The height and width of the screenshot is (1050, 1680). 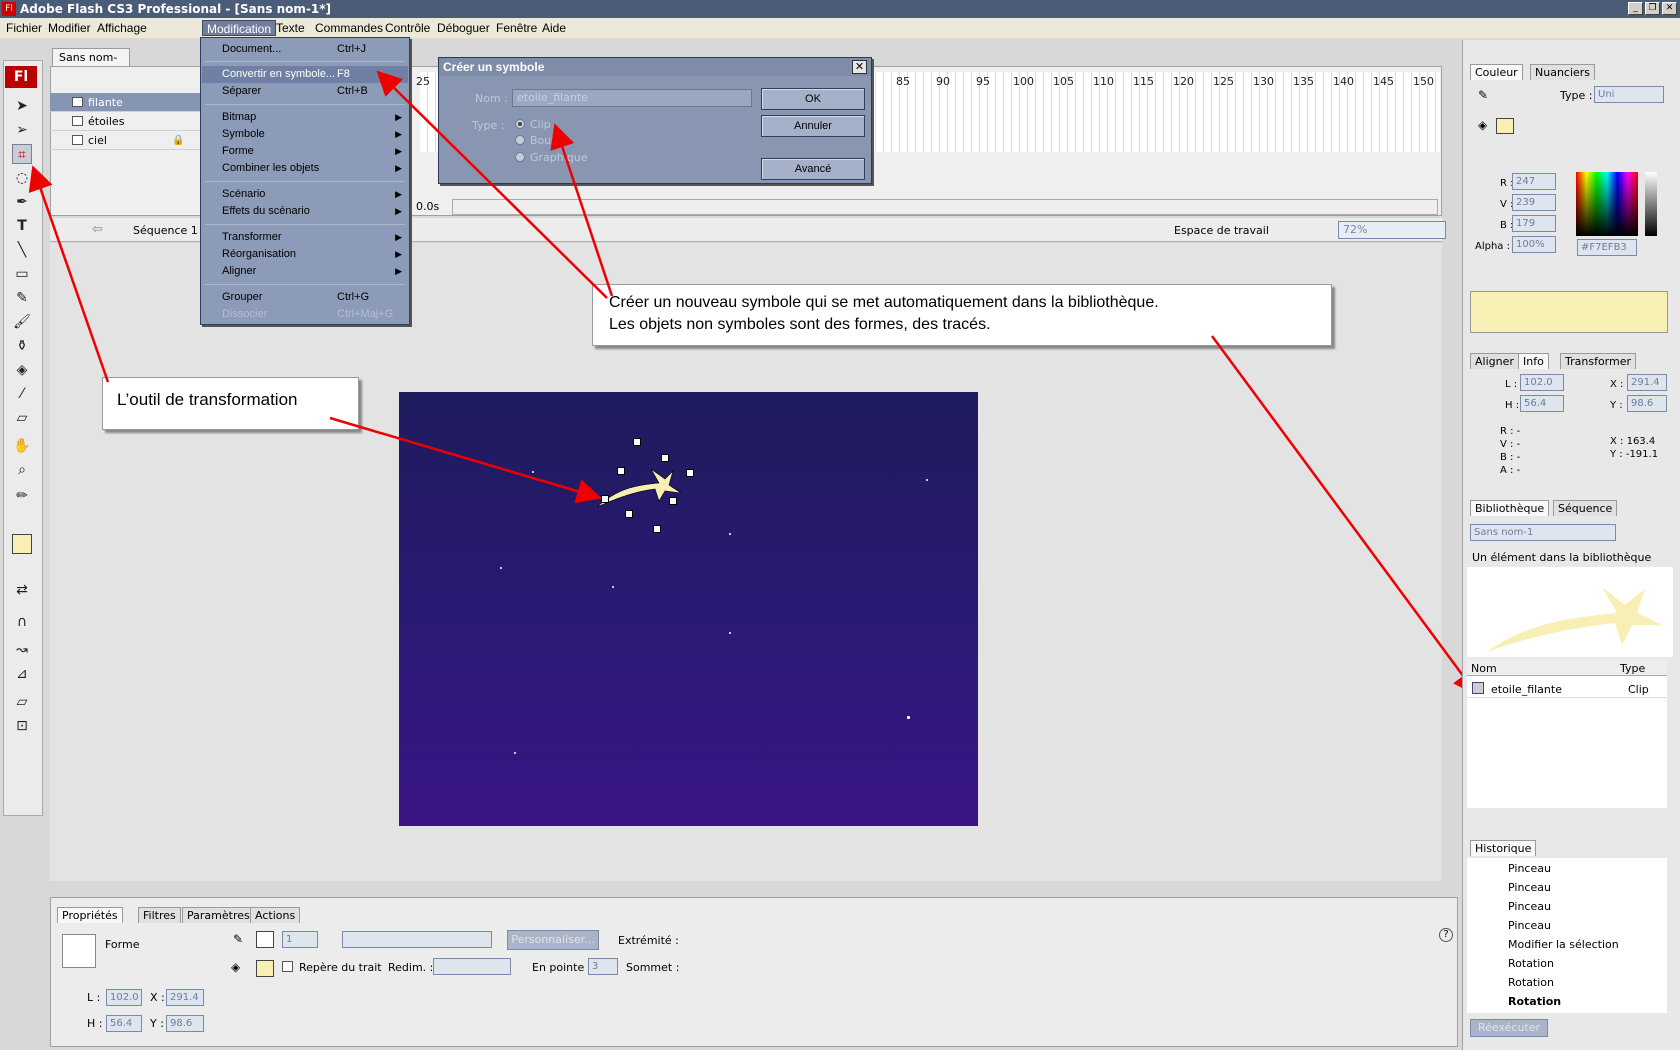 What do you see at coordinates (1647, 382) in the screenshot?
I see `info-x-value: 291.4` at bounding box center [1647, 382].